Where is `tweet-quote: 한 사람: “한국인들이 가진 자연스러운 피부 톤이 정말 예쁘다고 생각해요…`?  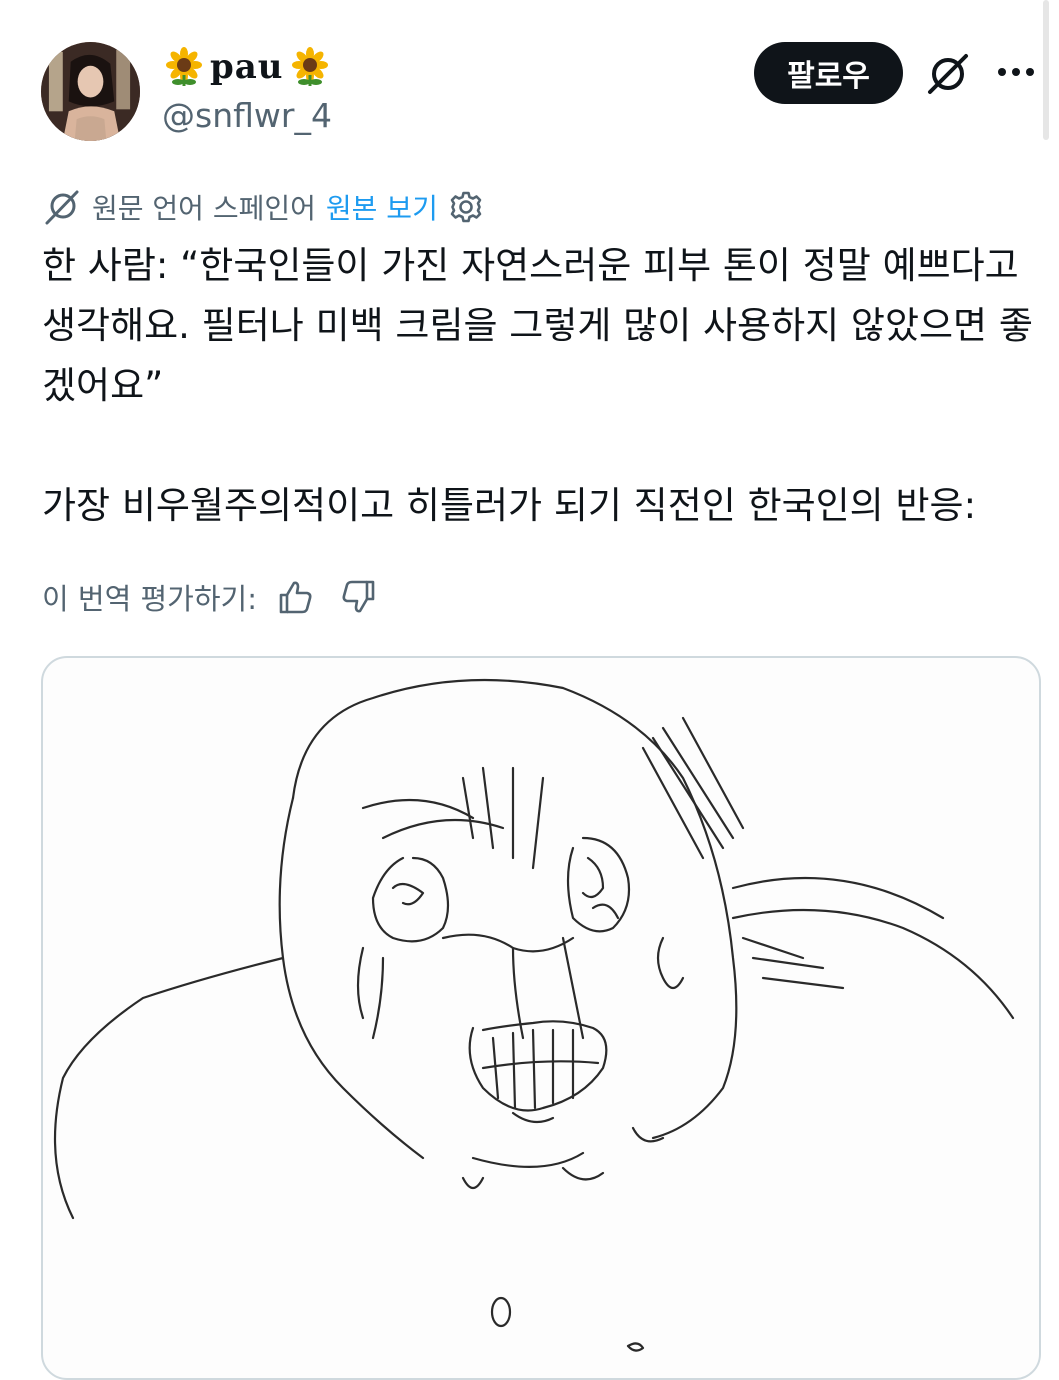 tweet-quote: 한 사람: “한국인들이 가진 자연스러운 피부 톤이 정말 예쁘다고 생각해요… is located at coordinates (537, 325).